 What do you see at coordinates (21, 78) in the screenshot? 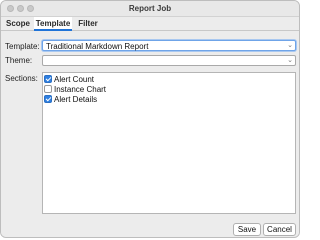
I see `sections-label: Sections:` at bounding box center [21, 78].